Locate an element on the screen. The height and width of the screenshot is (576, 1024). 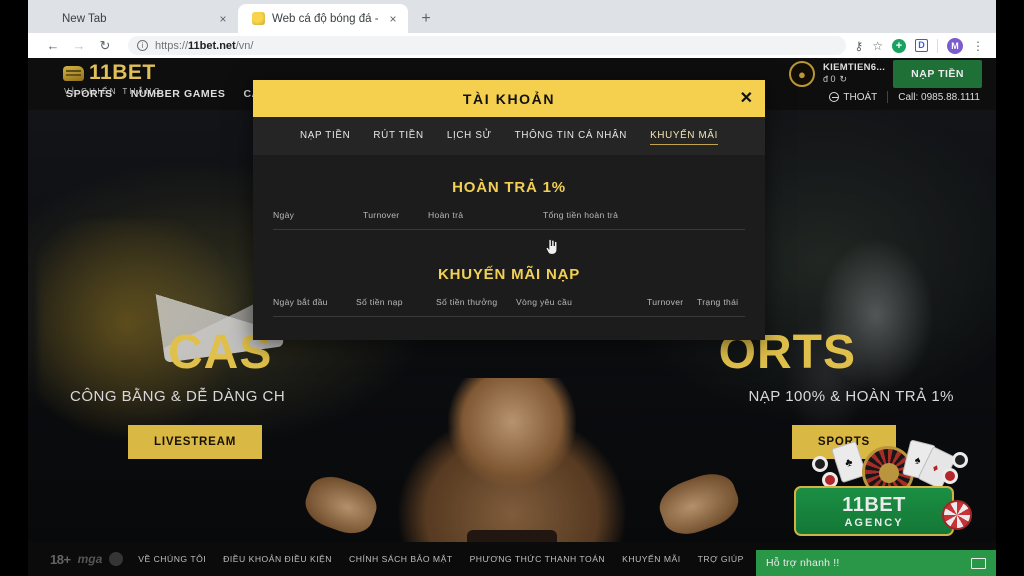
bookmark-star-icon: ☆ is located at coordinates (877, 46).